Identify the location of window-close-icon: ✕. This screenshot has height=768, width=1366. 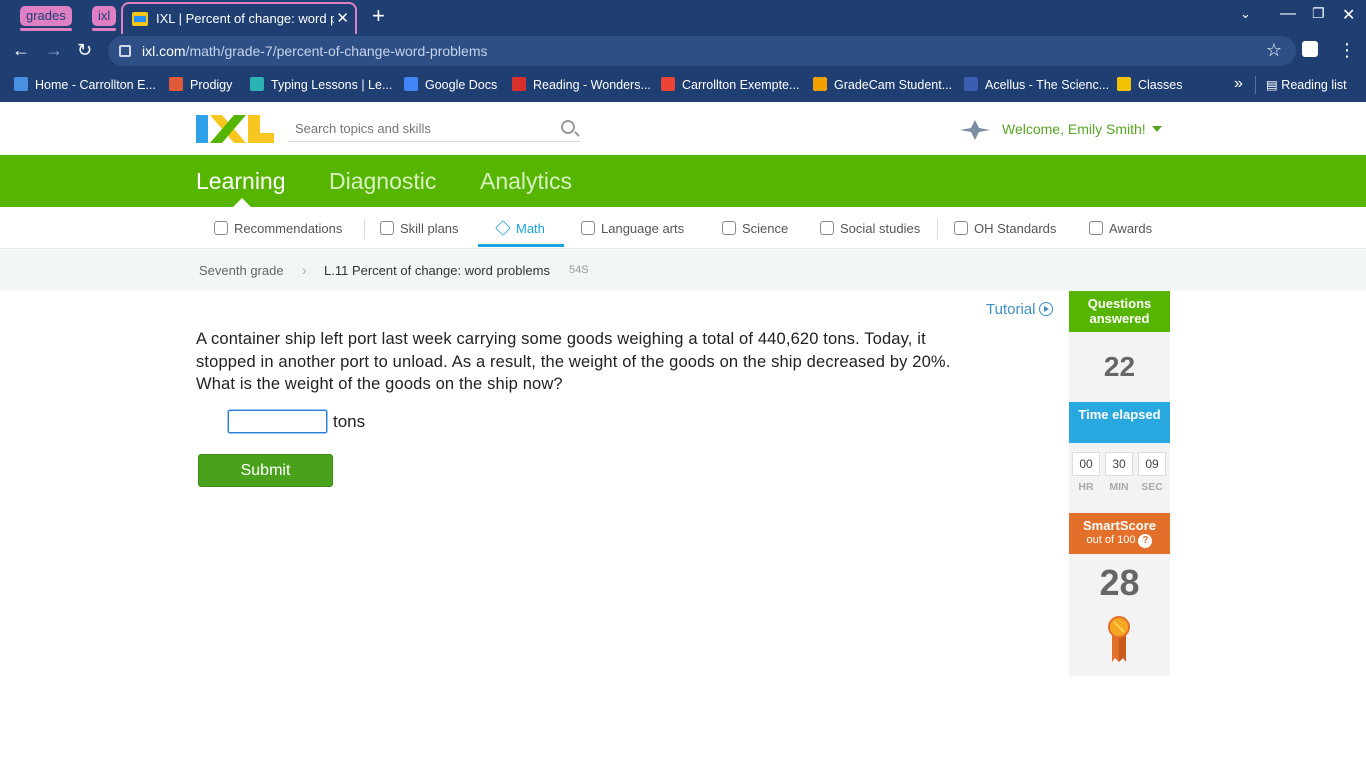
(1348, 15).